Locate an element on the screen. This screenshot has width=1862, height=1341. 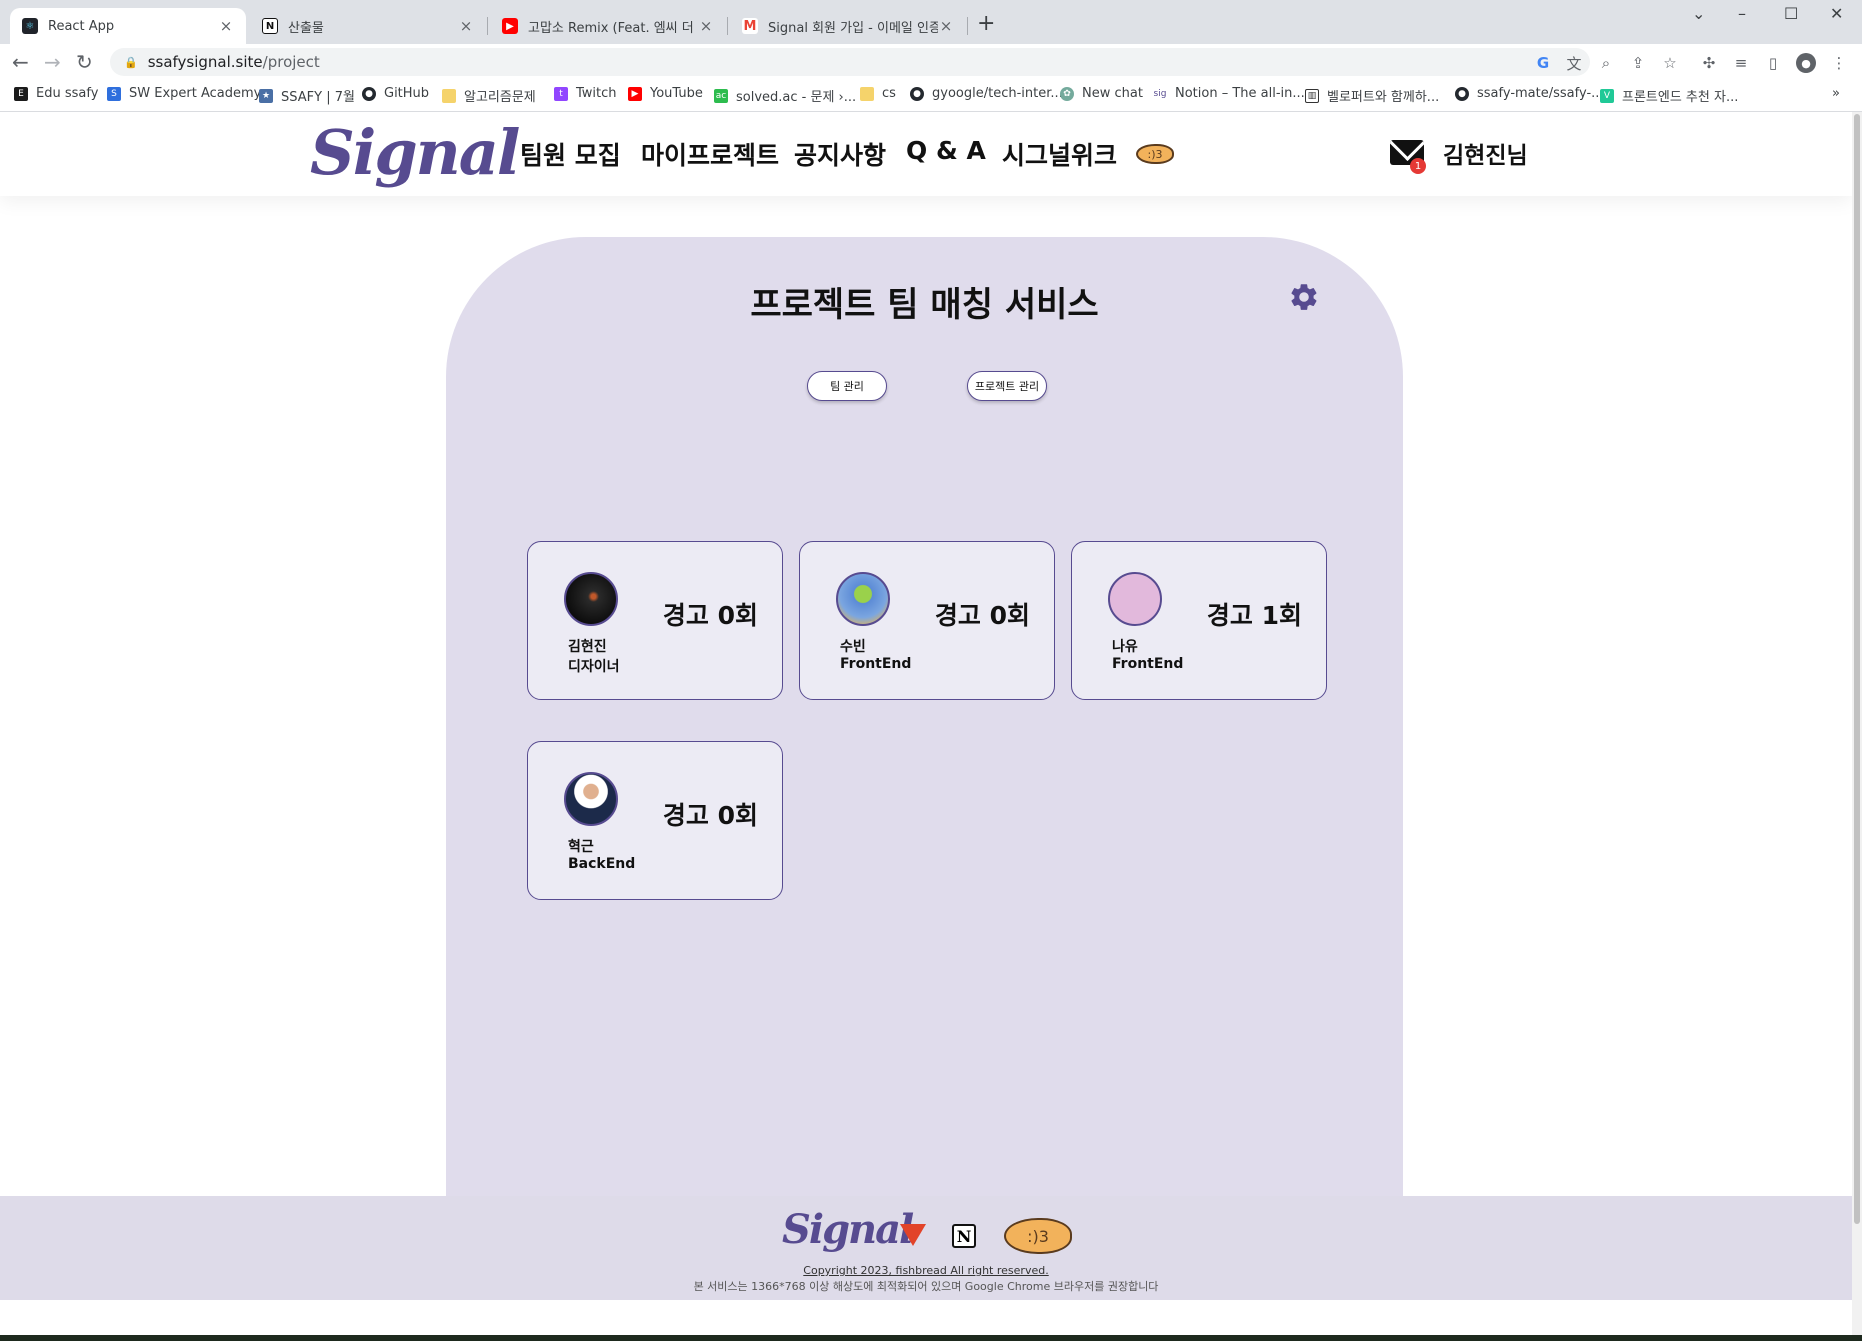
chatgpt-icon: ✿ is located at coordinates (1067, 93).